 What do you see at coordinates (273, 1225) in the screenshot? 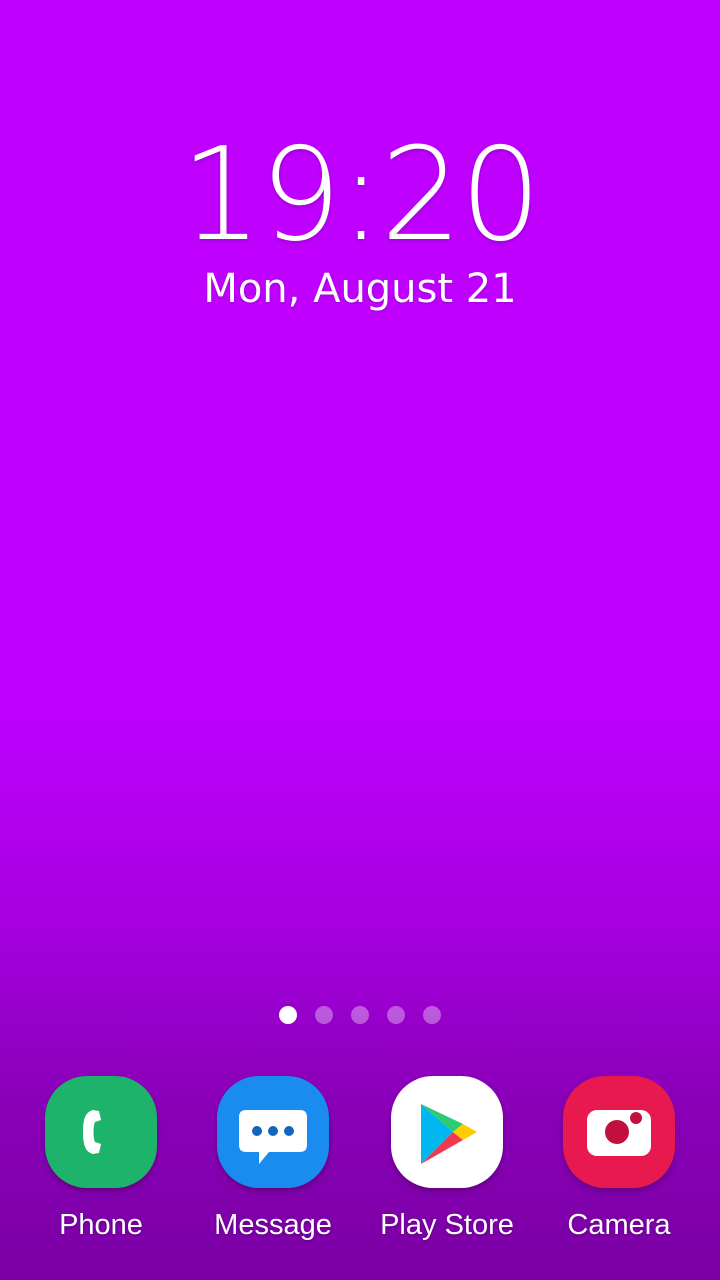
I see `message-label: Message` at bounding box center [273, 1225].